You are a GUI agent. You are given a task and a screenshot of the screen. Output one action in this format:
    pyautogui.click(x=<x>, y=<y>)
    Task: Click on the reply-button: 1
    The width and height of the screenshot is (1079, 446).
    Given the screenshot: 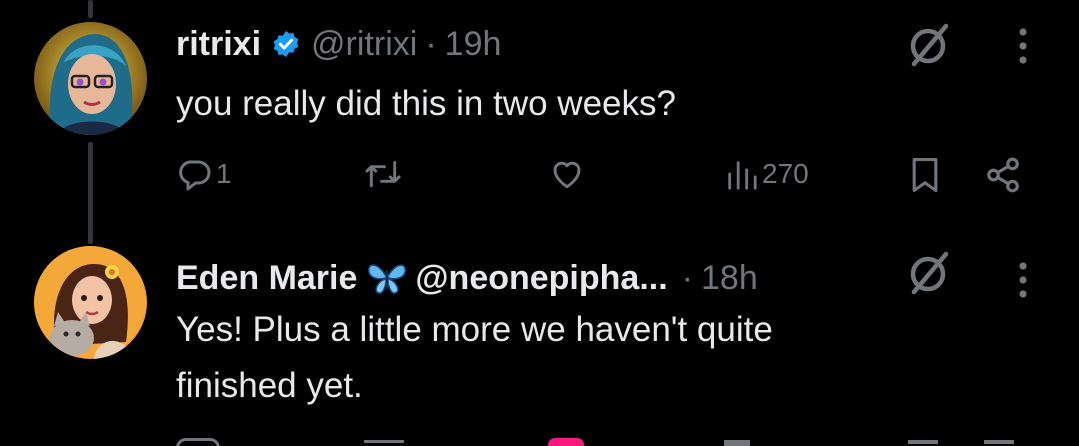 What is the action you would take?
    pyautogui.click(x=204, y=174)
    